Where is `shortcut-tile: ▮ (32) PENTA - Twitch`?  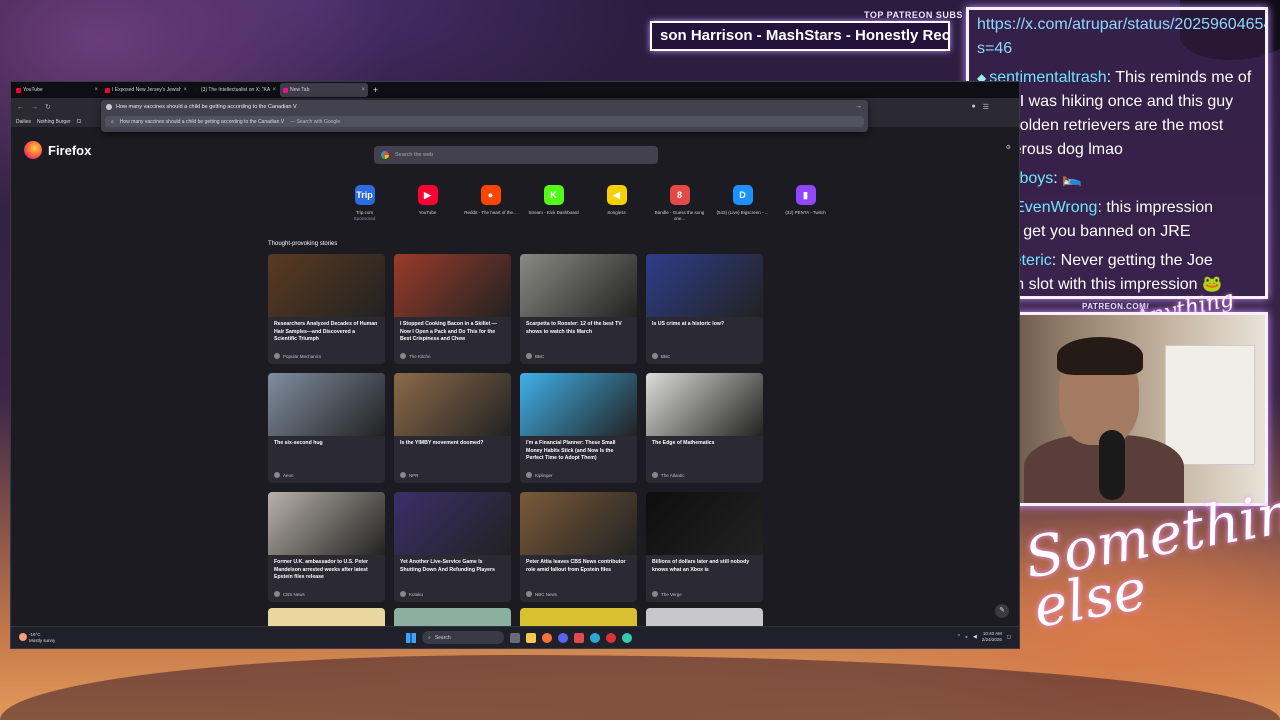 shortcut-tile: ▮ (32) PENTA - Twitch is located at coordinates (805, 203).